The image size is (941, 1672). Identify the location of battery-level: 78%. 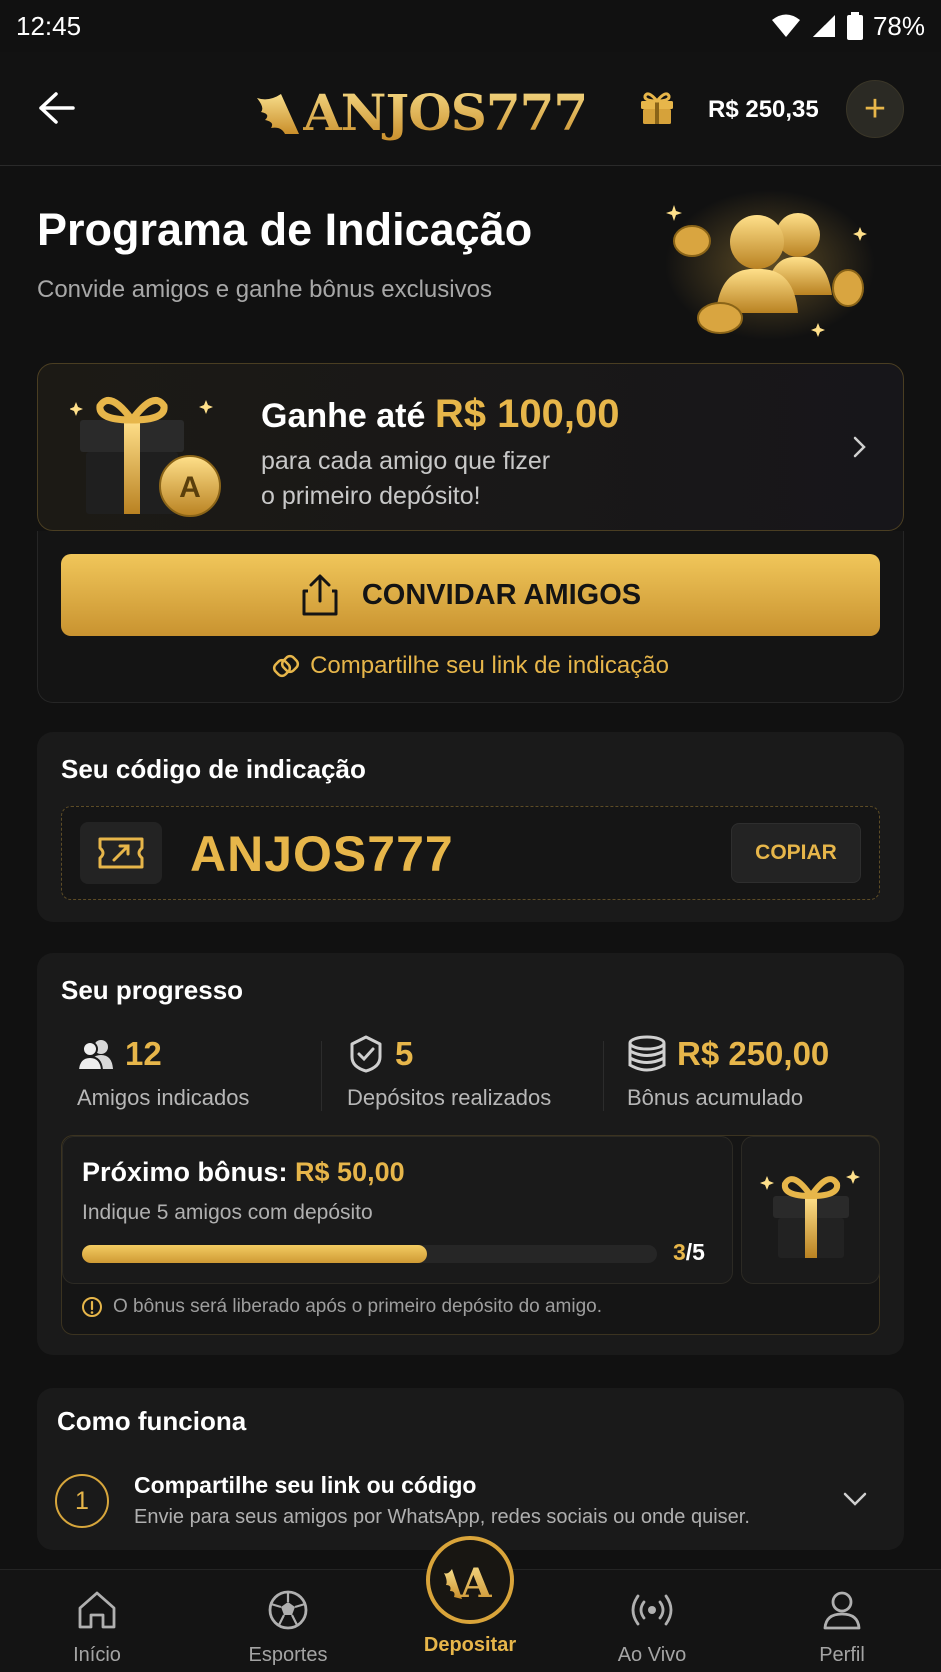
(898, 25).